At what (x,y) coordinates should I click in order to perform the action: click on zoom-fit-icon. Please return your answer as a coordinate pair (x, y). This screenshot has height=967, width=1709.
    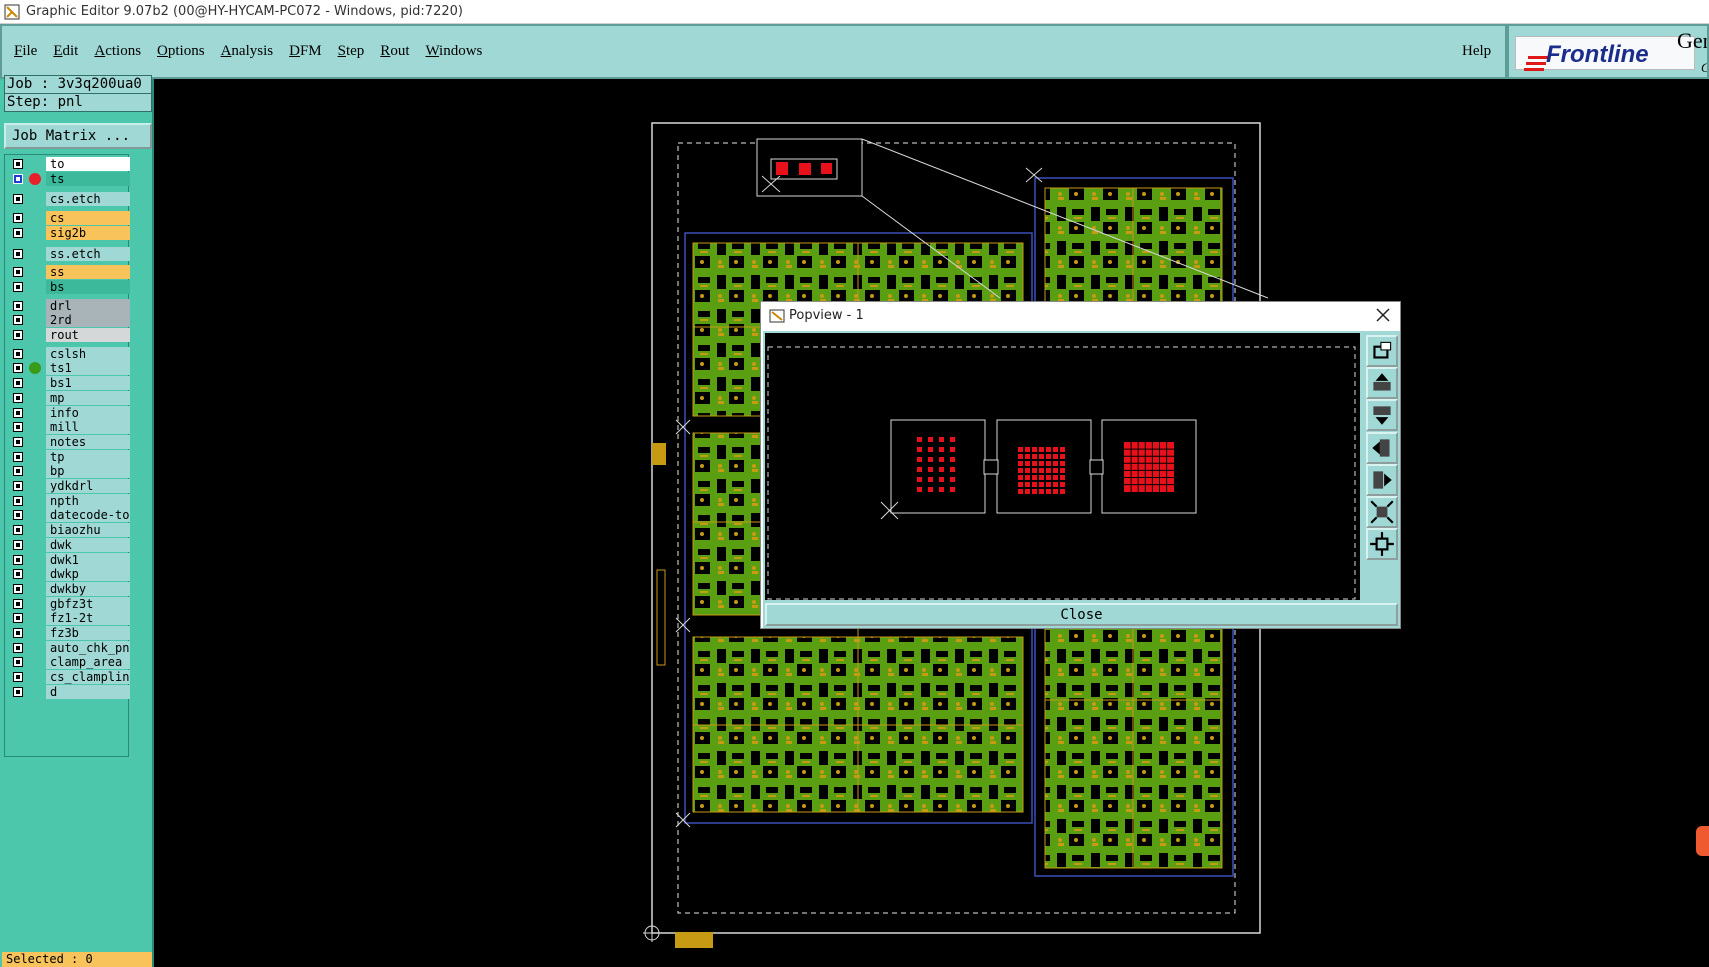
    Looking at the image, I should click on (1382, 512).